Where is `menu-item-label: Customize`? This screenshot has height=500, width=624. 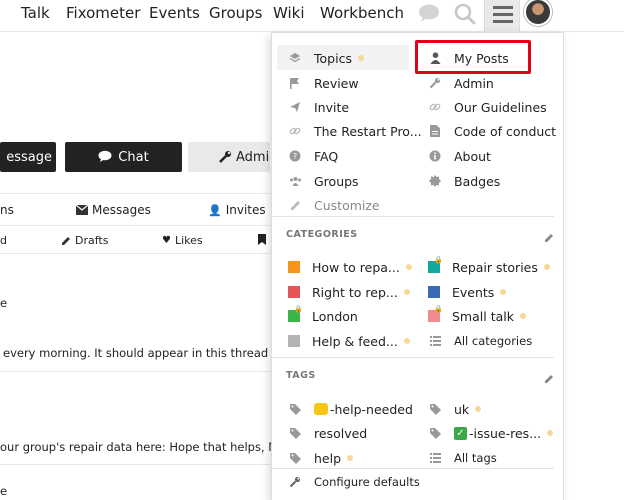 menu-item-label: Customize is located at coordinates (347, 205).